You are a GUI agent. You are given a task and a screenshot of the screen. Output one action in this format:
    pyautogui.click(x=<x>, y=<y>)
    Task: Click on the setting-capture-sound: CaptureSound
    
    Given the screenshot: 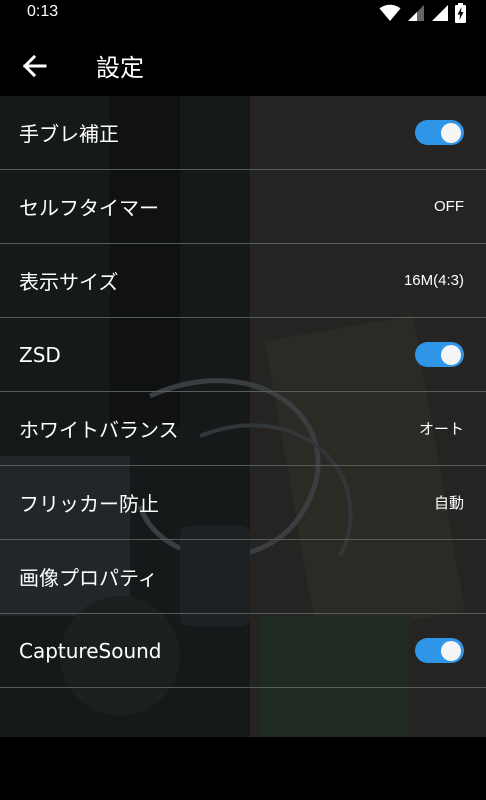 What is the action you would take?
    pyautogui.click(x=243, y=651)
    